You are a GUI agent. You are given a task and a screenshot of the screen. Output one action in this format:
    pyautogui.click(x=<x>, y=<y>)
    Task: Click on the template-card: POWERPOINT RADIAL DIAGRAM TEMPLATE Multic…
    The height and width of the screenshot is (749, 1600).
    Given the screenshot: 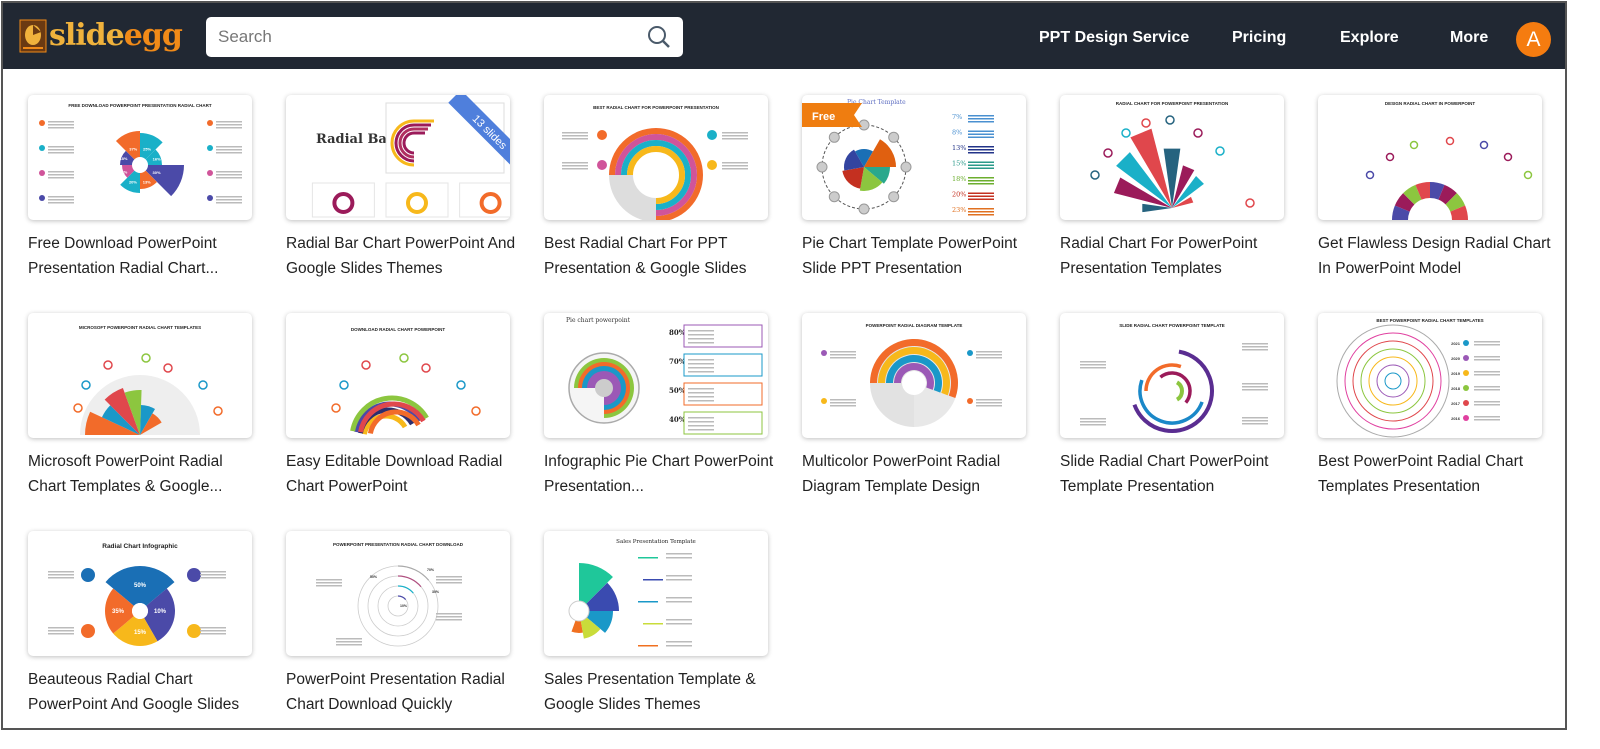 What is the action you would take?
    pyautogui.click(x=914, y=422)
    